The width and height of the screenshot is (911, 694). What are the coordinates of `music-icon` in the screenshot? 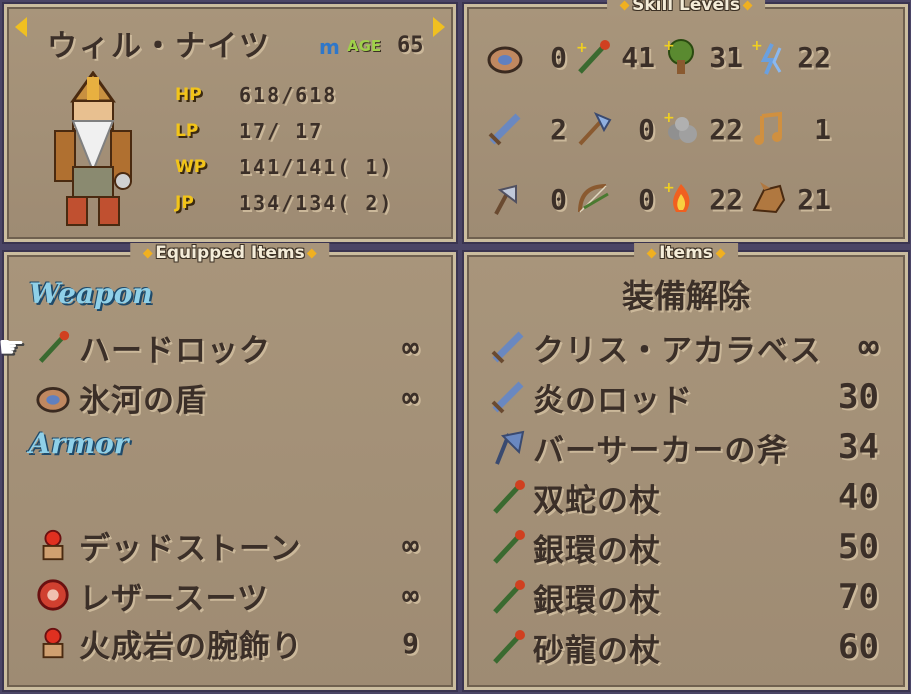 It's located at (769, 129).